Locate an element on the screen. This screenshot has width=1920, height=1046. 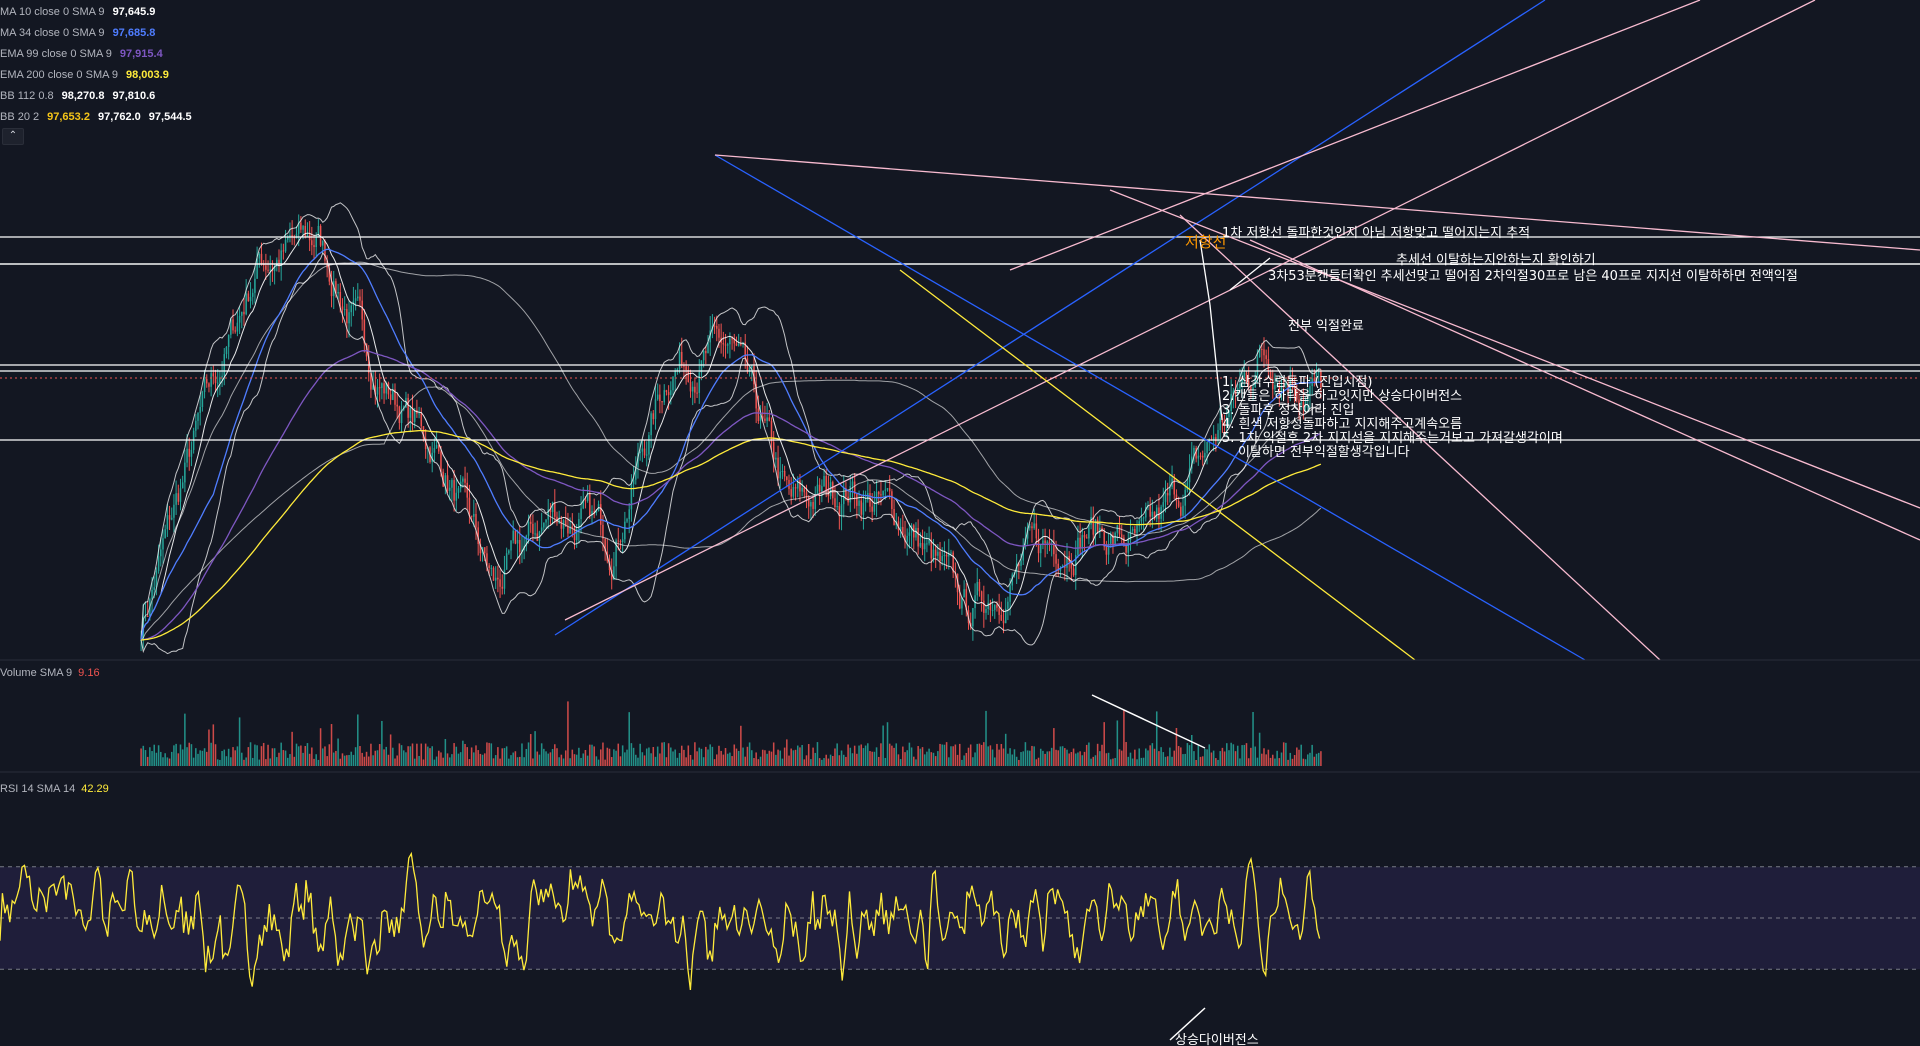
legend-row: MA 10 close 0 SMA 9 97,645.9 is located at coordinates (96, 12).